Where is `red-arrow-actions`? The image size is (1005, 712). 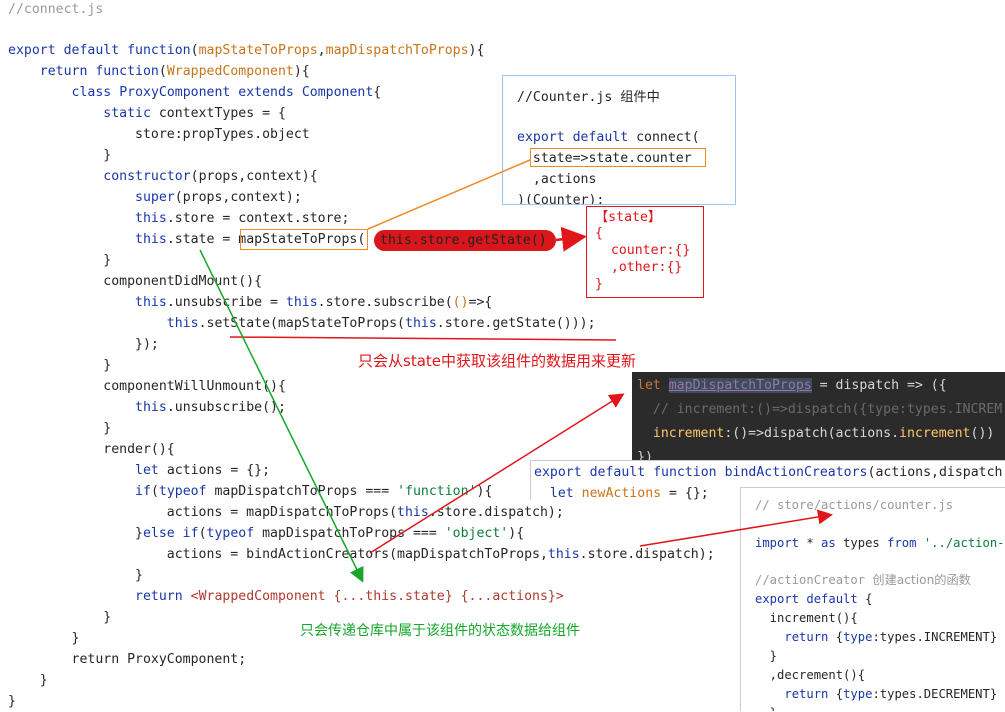 red-arrow-actions is located at coordinates (736, 528).